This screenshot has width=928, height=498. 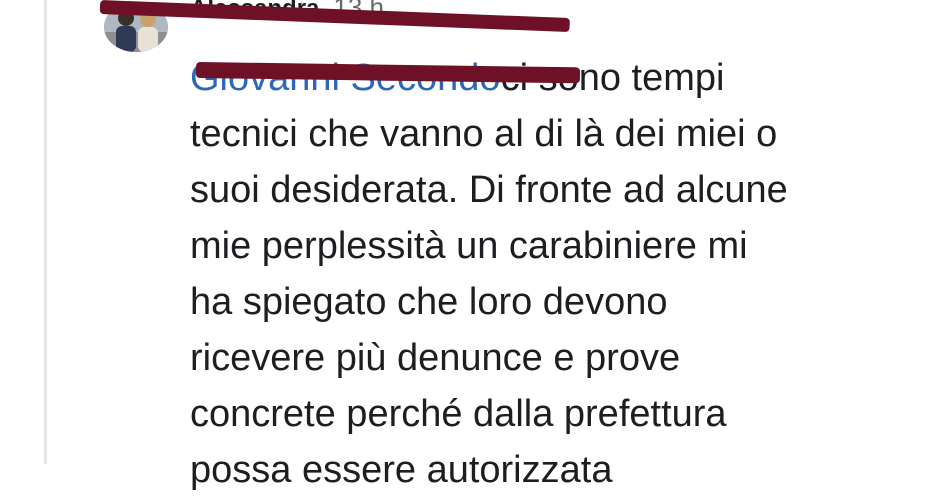 What do you see at coordinates (435, 358) in the screenshot?
I see `comment-text-line: ricevere più denunce e prove` at bounding box center [435, 358].